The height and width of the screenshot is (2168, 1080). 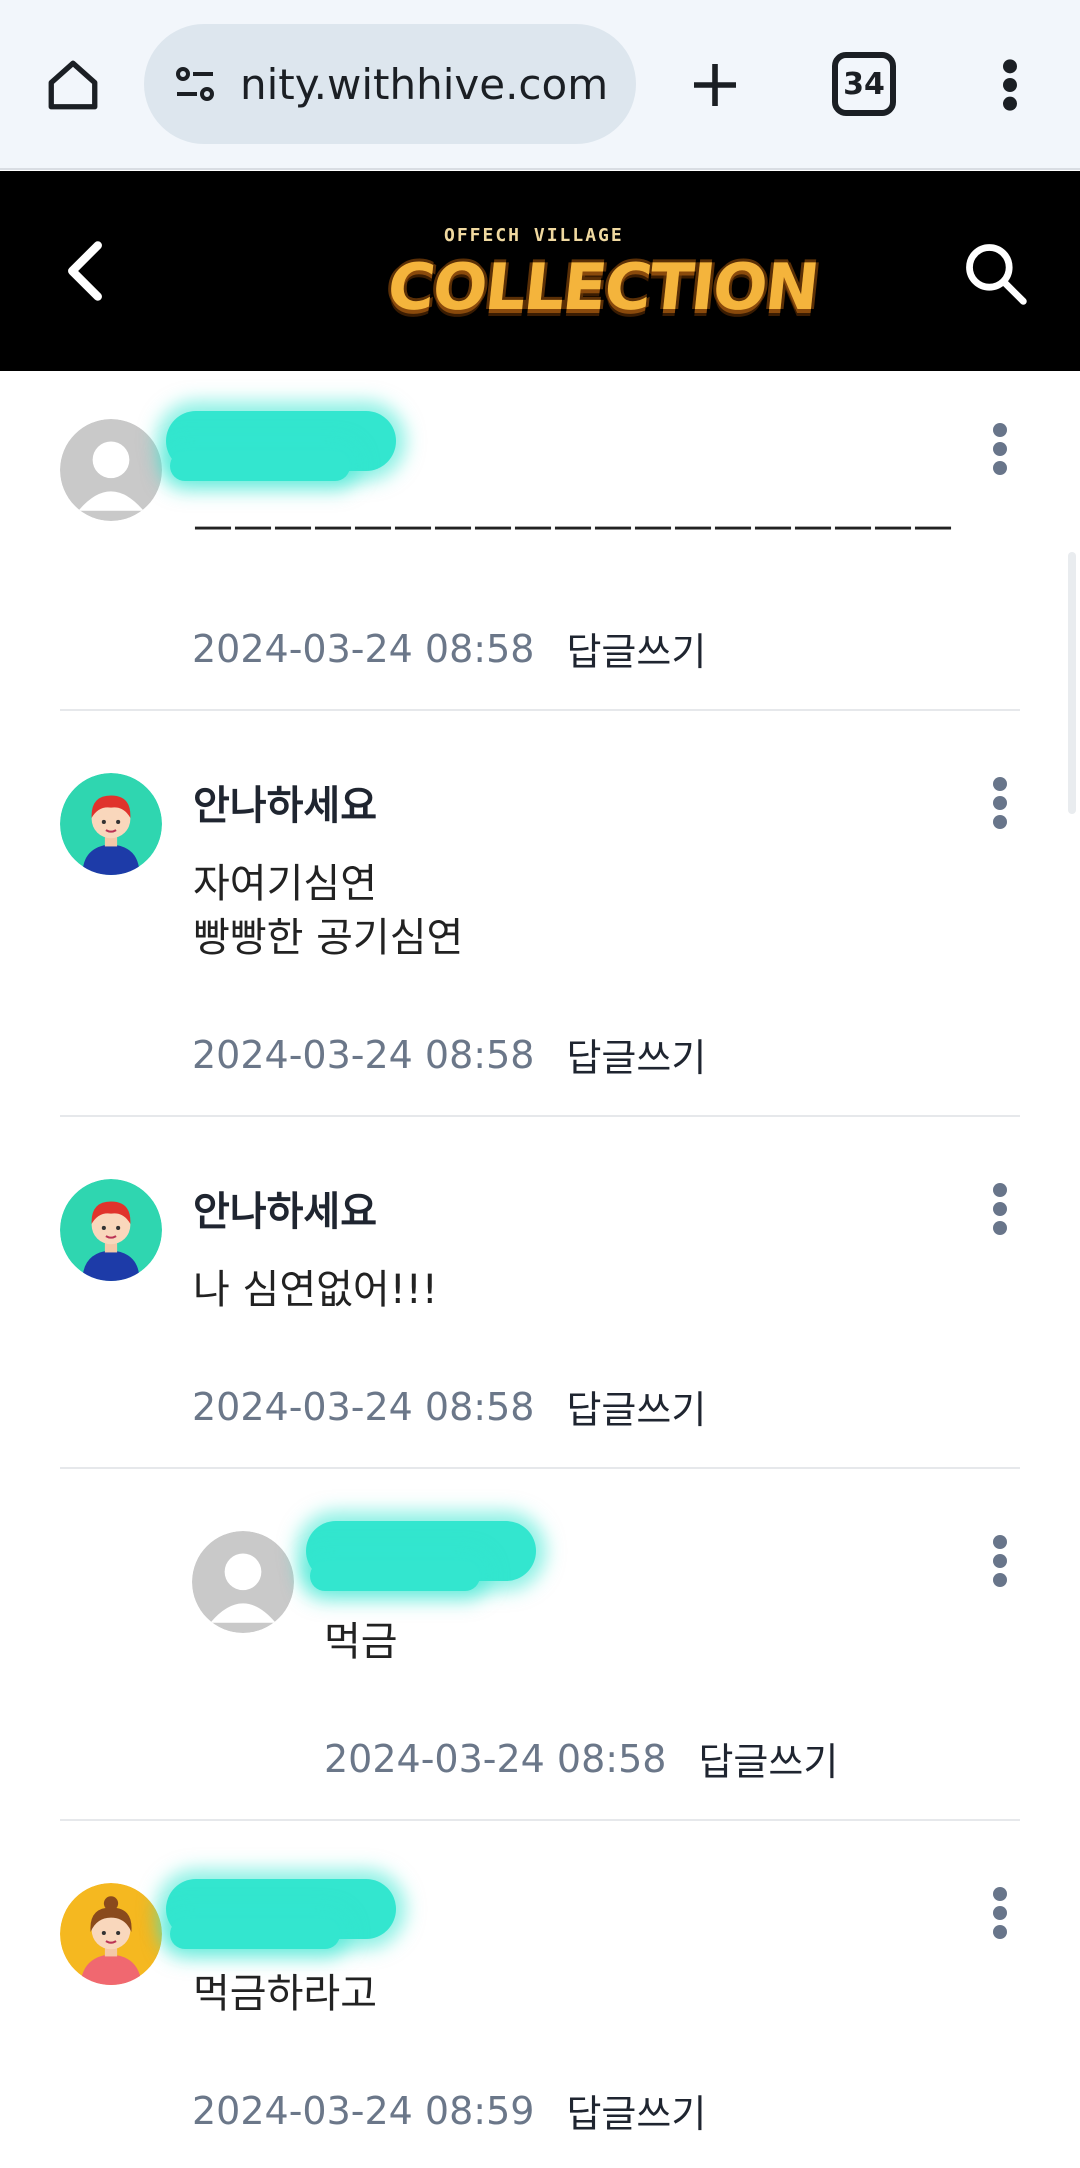 What do you see at coordinates (1010, 85) in the screenshot?
I see `more-vert-icon` at bounding box center [1010, 85].